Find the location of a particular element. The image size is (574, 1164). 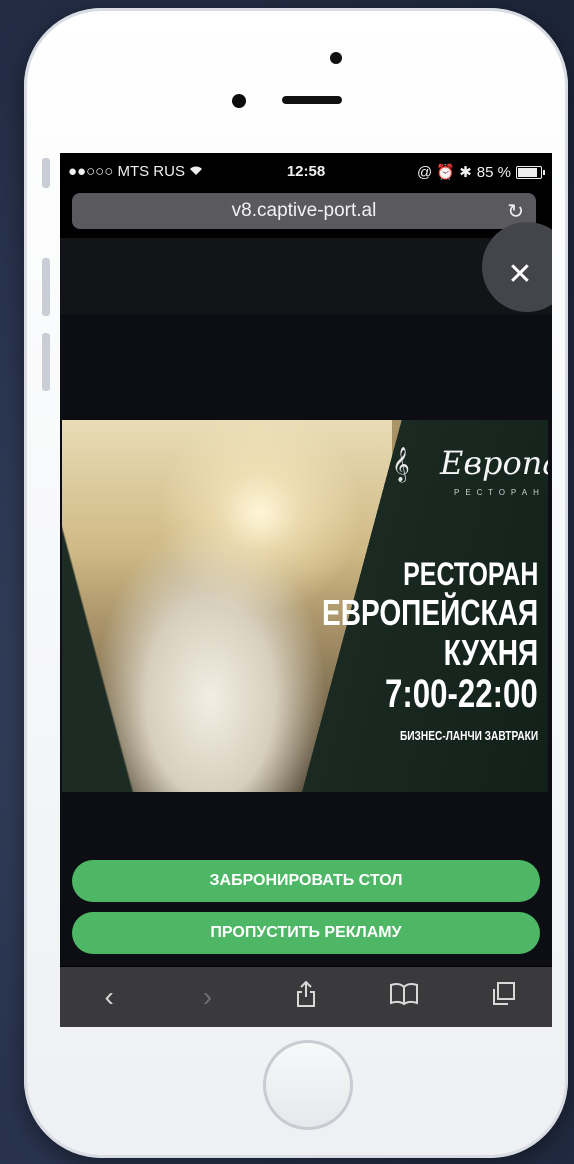

battery-fill is located at coordinates (527, 172).